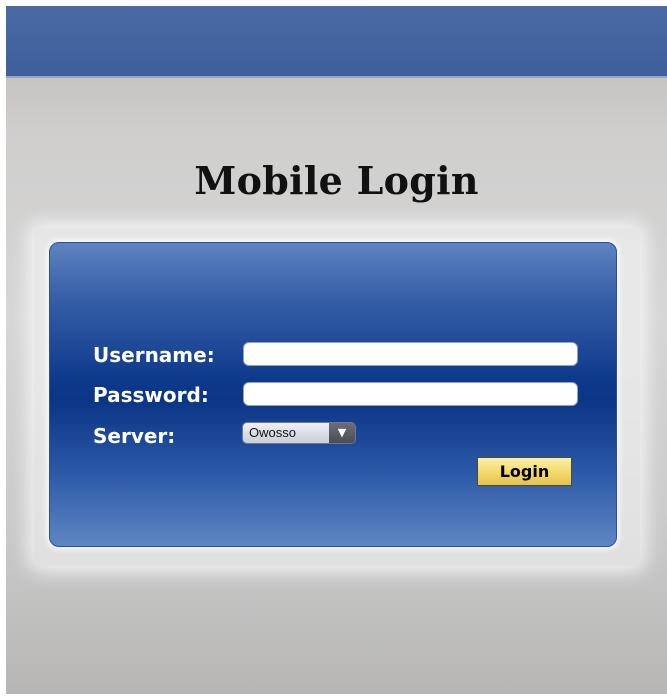  I want to click on server-select-value: Owosso, so click(286, 433).